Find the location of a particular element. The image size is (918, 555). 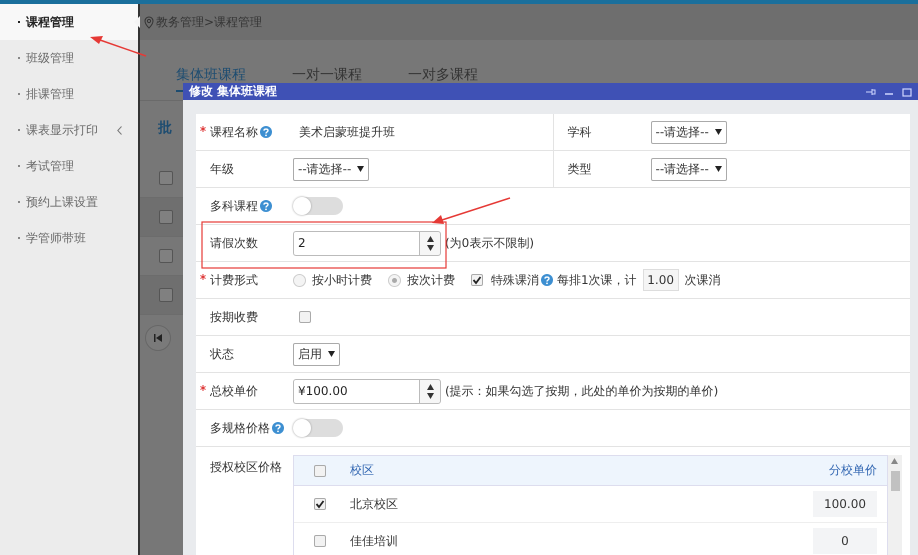

breadcrumb: 教务管理>课程管理 is located at coordinates (209, 22).